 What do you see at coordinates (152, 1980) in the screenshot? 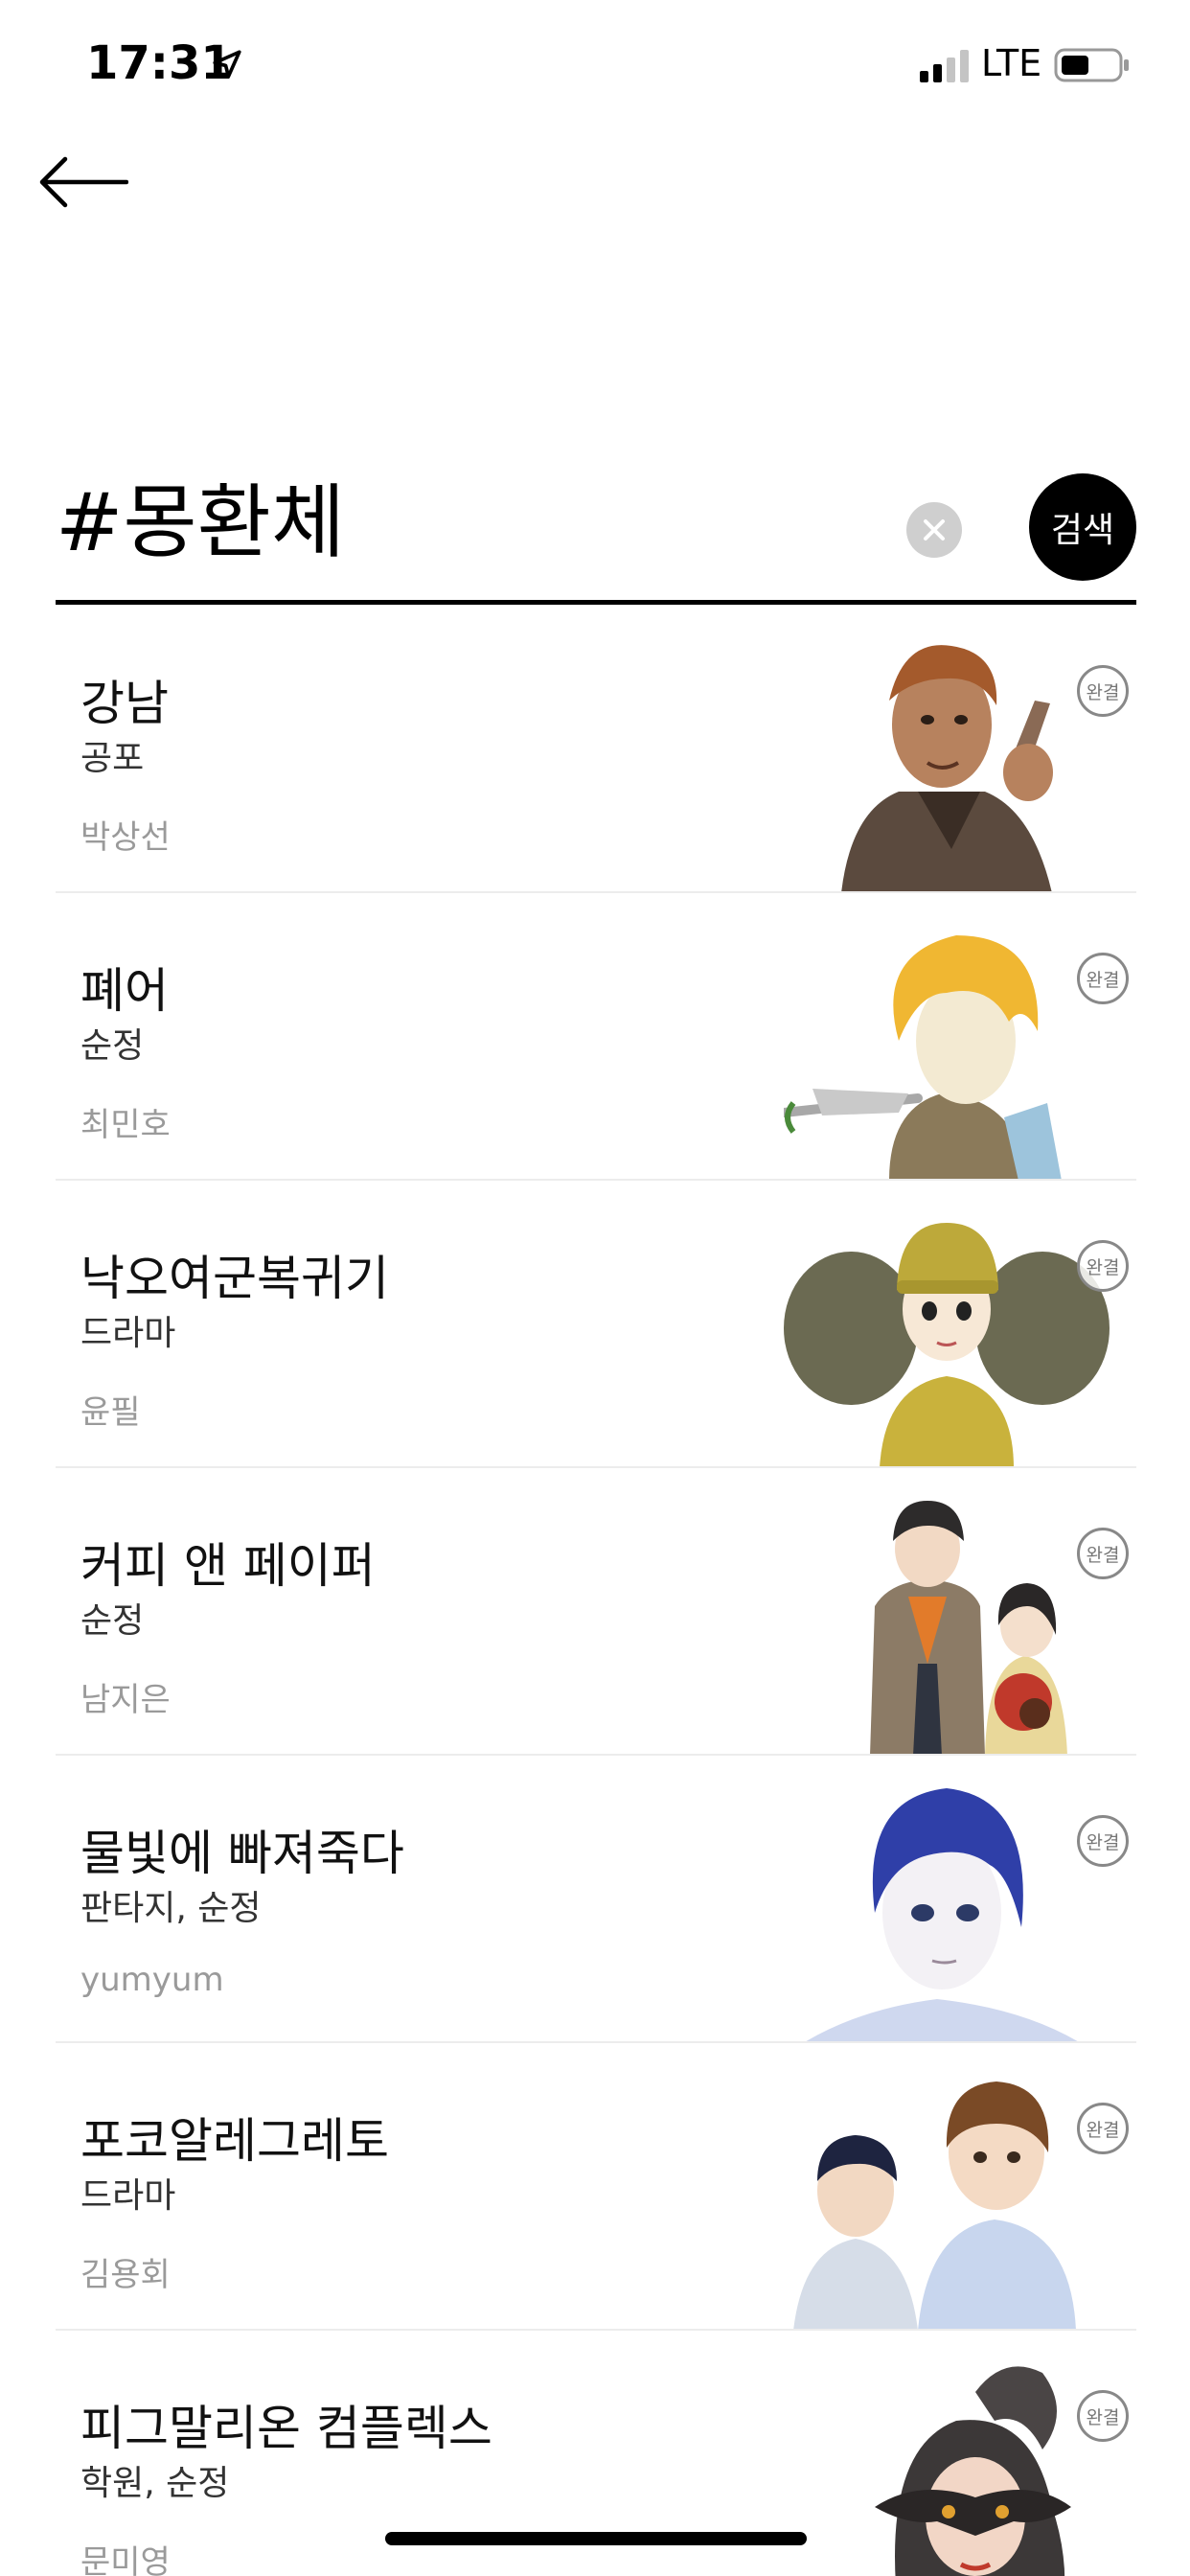
I see `result-author: yumyum` at bounding box center [152, 1980].